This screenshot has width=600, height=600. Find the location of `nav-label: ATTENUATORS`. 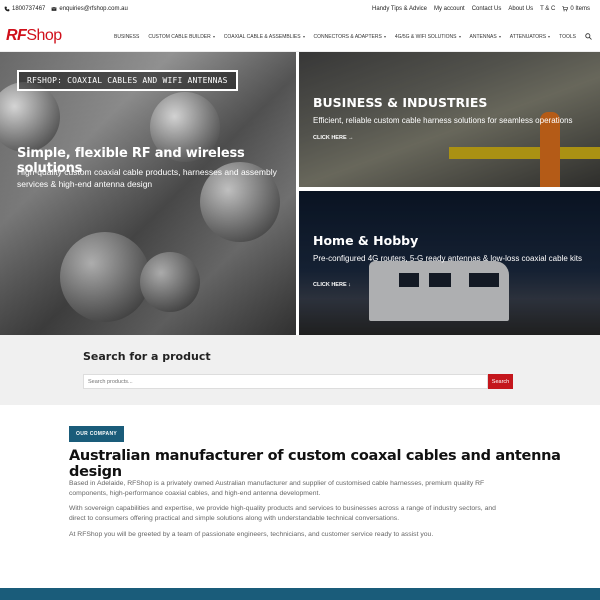

nav-label: ATTENUATORS is located at coordinates (528, 36).